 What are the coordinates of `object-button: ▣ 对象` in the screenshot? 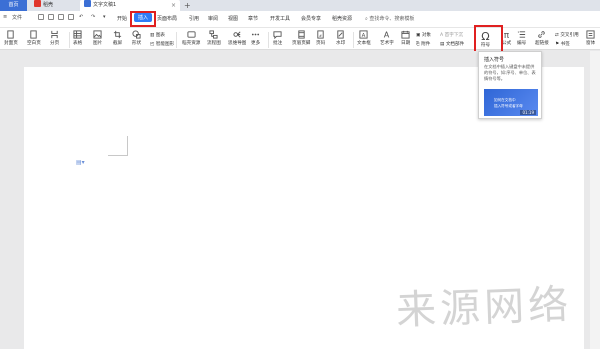 It's located at (423, 35).